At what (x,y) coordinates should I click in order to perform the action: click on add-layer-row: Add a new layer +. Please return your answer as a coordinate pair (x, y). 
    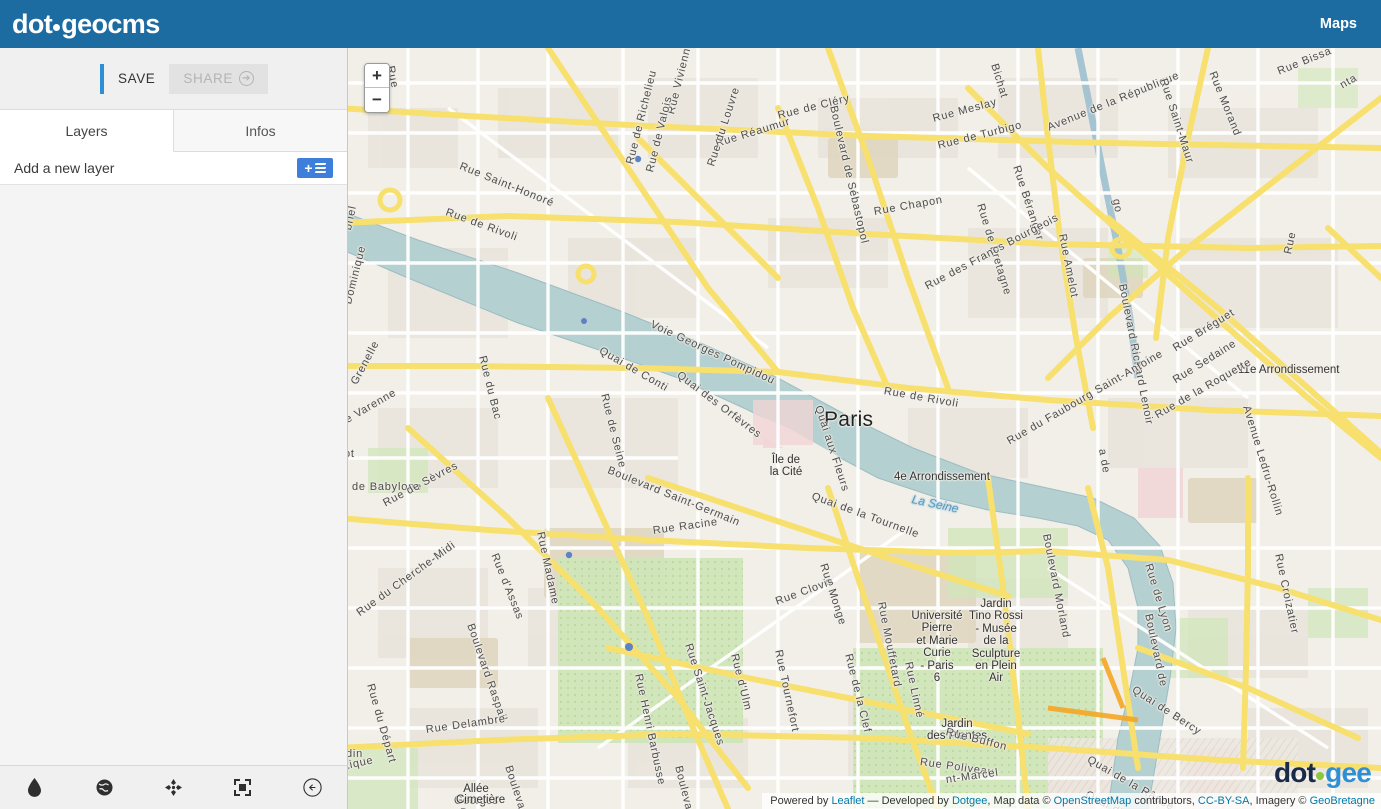
    Looking at the image, I should click on (173, 168).